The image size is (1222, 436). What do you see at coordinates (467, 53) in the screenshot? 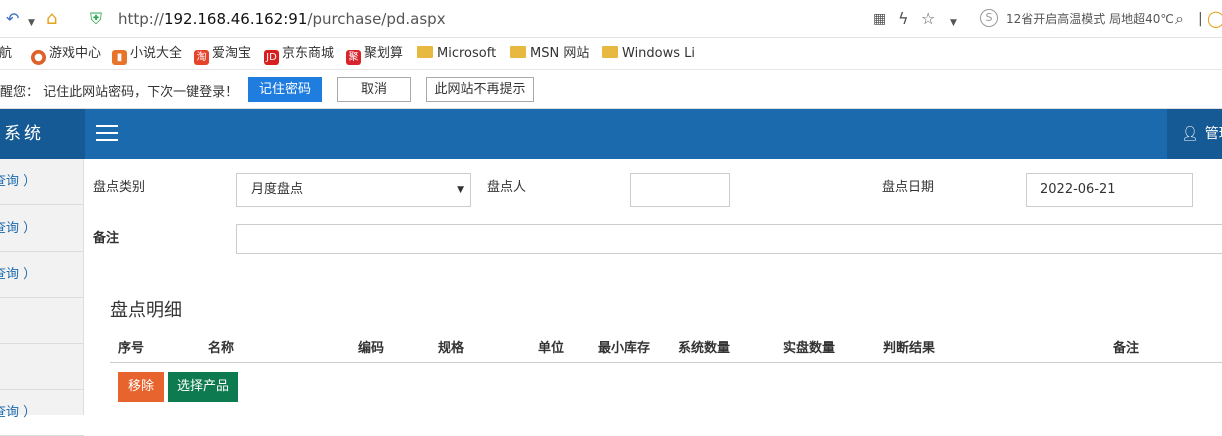
I see `bookmark-label: Microsoft` at bounding box center [467, 53].